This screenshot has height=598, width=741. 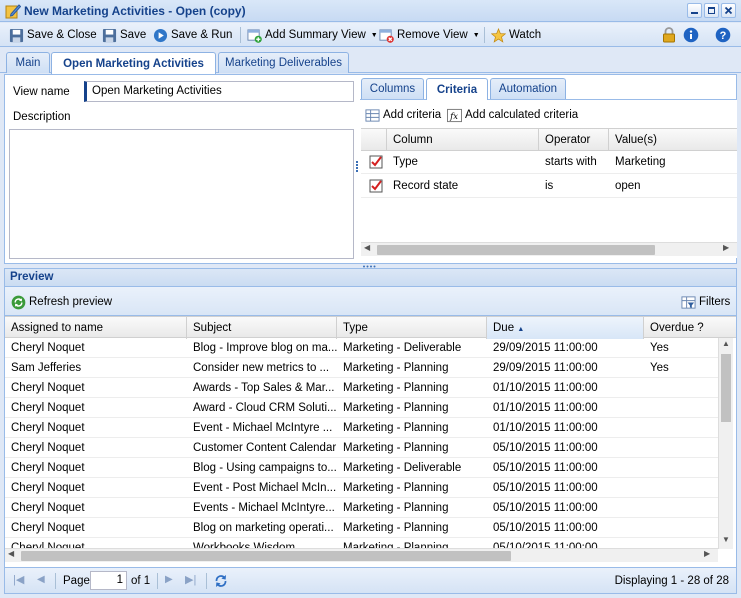 What do you see at coordinates (711, 10) in the screenshot?
I see `maximize-button` at bounding box center [711, 10].